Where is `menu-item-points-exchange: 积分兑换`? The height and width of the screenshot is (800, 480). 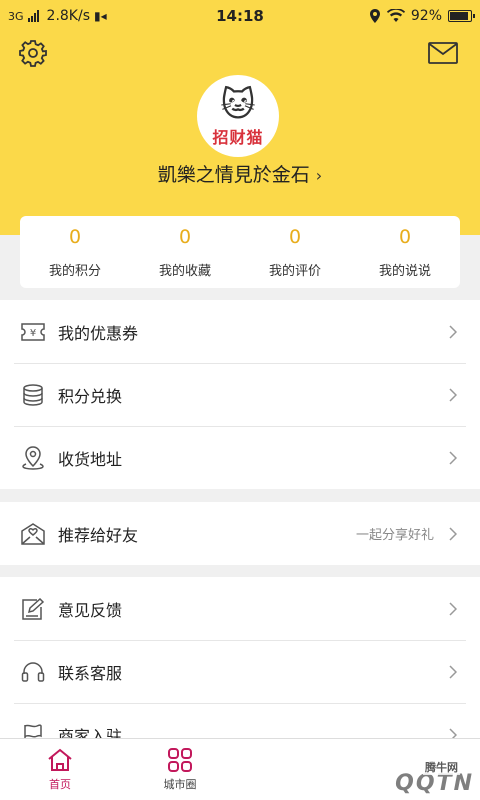 menu-item-points-exchange: 积分兑换 is located at coordinates (240, 394).